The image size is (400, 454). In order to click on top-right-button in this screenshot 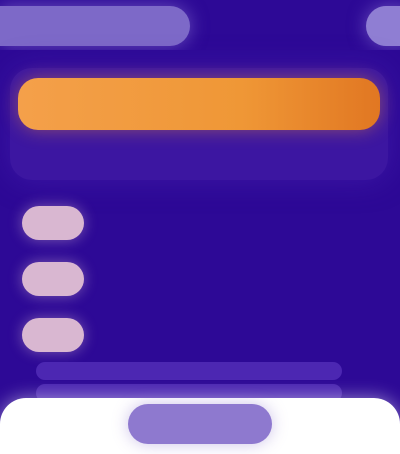, I will do `click(383, 26)`.